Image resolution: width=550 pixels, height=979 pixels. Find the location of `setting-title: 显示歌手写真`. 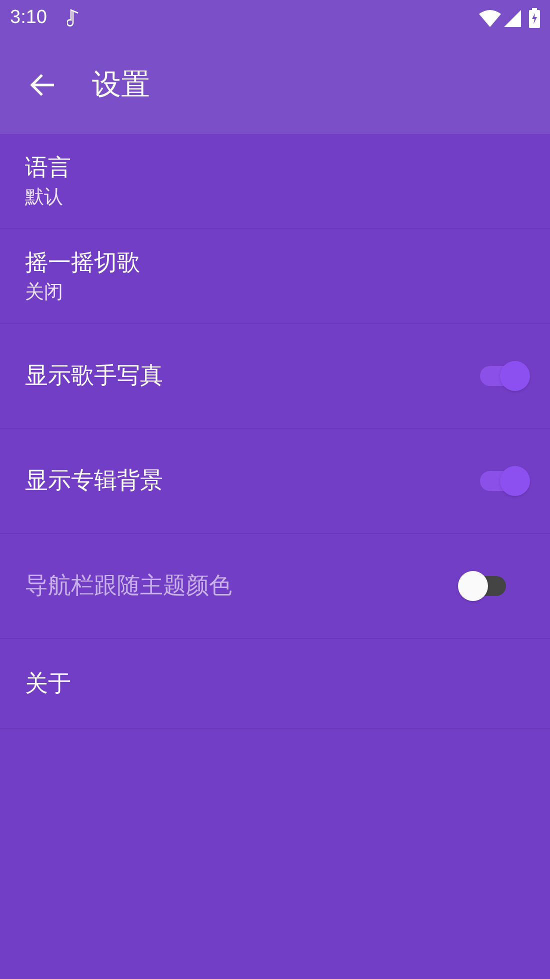

setting-title: 显示歌手写真 is located at coordinates (94, 376).